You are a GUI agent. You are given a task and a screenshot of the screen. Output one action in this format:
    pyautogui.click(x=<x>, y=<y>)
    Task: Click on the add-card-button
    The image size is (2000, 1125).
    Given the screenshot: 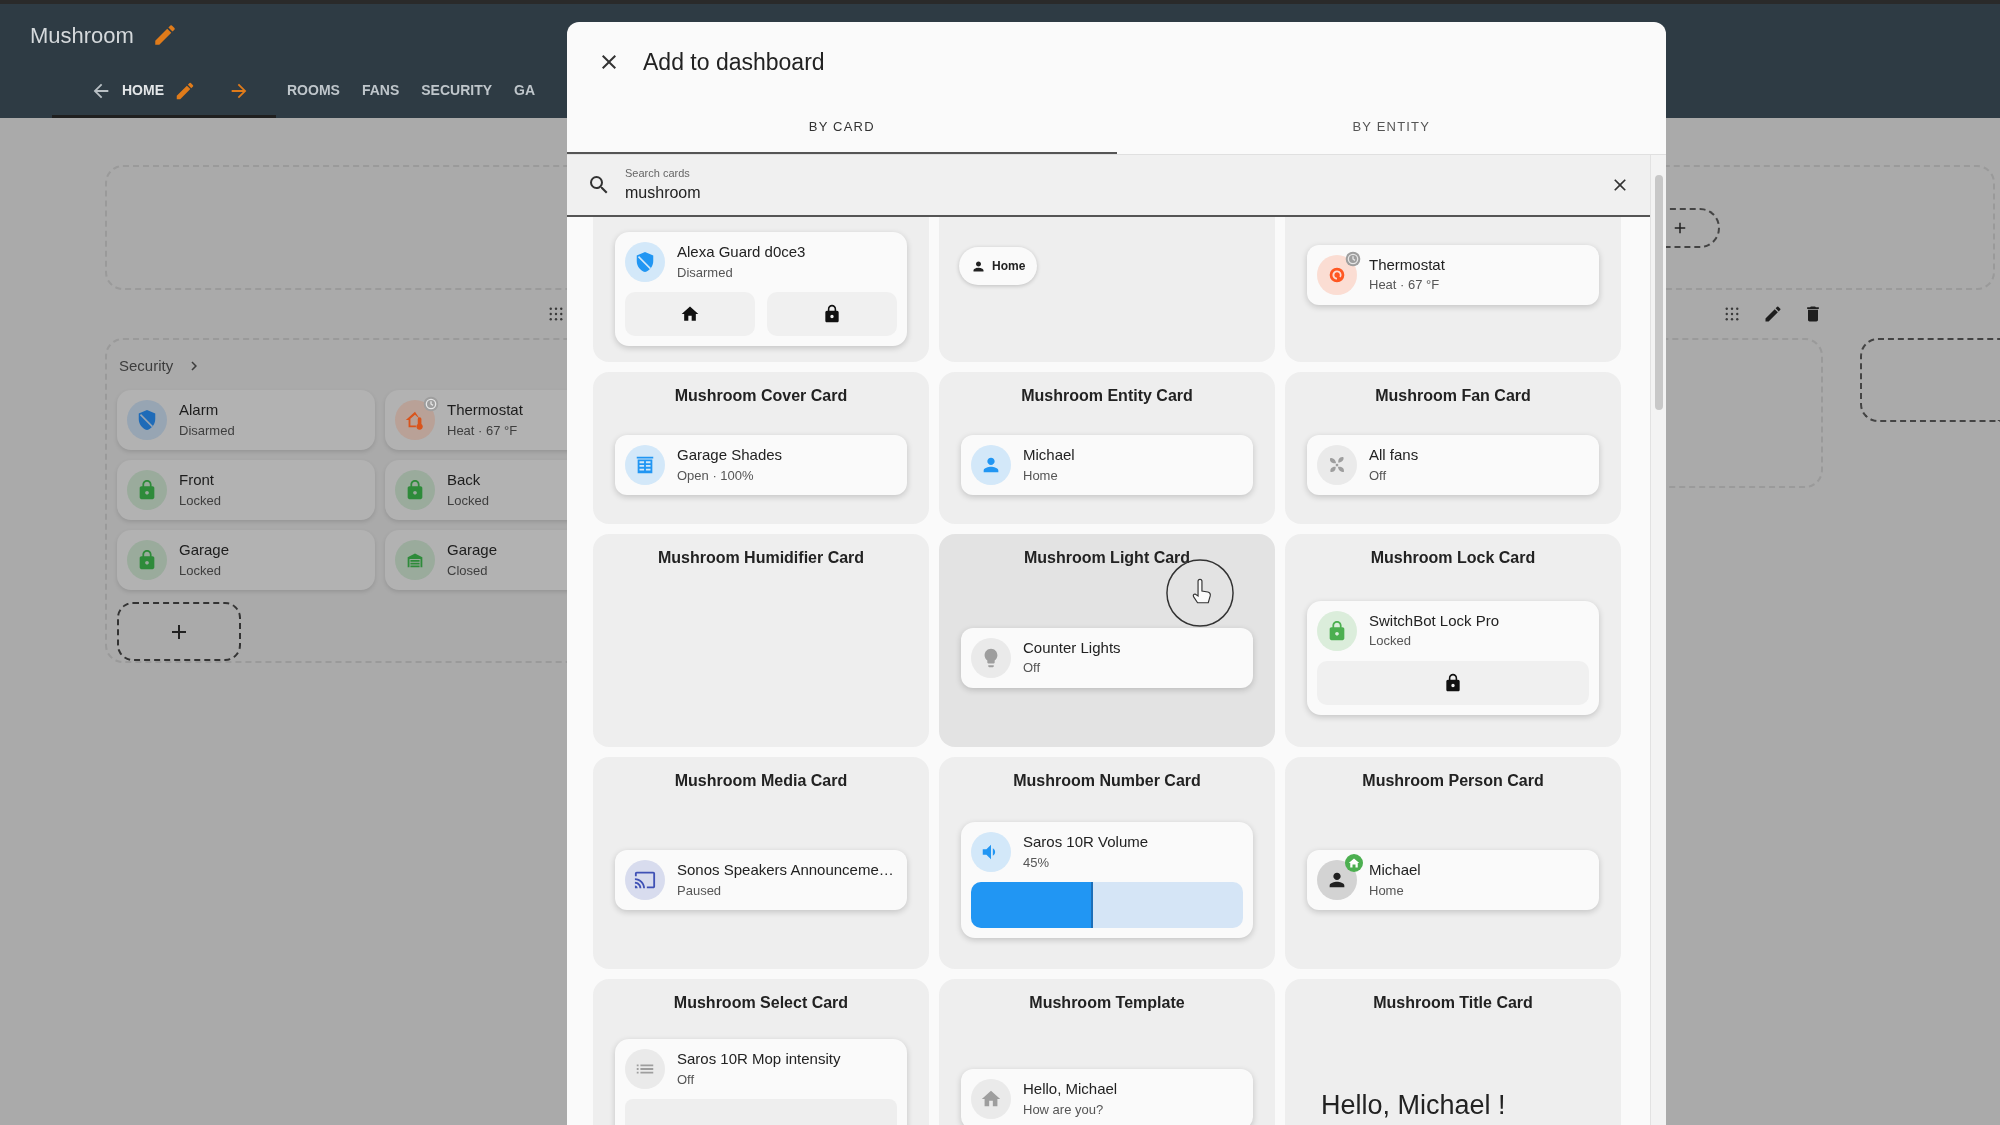 What is the action you would take?
    pyautogui.click(x=179, y=631)
    